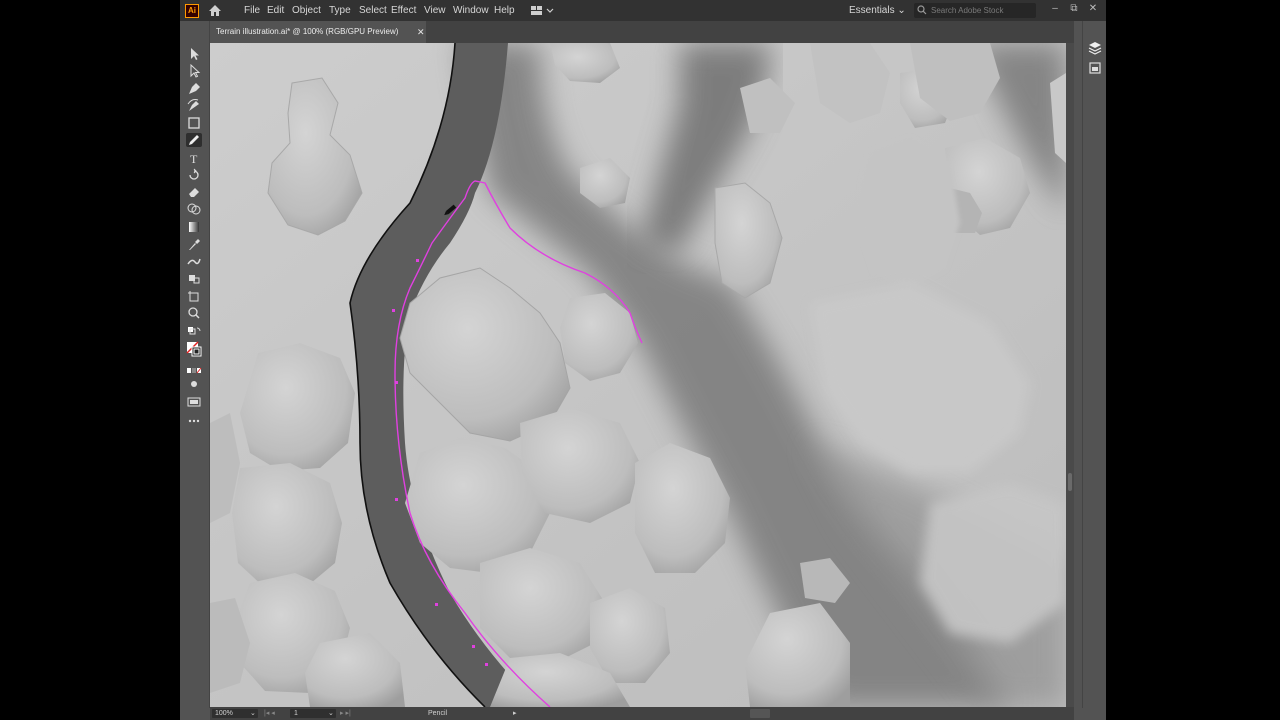 The height and width of the screenshot is (720, 1280). What do you see at coordinates (306, 10) in the screenshot?
I see `menu-object: Object` at bounding box center [306, 10].